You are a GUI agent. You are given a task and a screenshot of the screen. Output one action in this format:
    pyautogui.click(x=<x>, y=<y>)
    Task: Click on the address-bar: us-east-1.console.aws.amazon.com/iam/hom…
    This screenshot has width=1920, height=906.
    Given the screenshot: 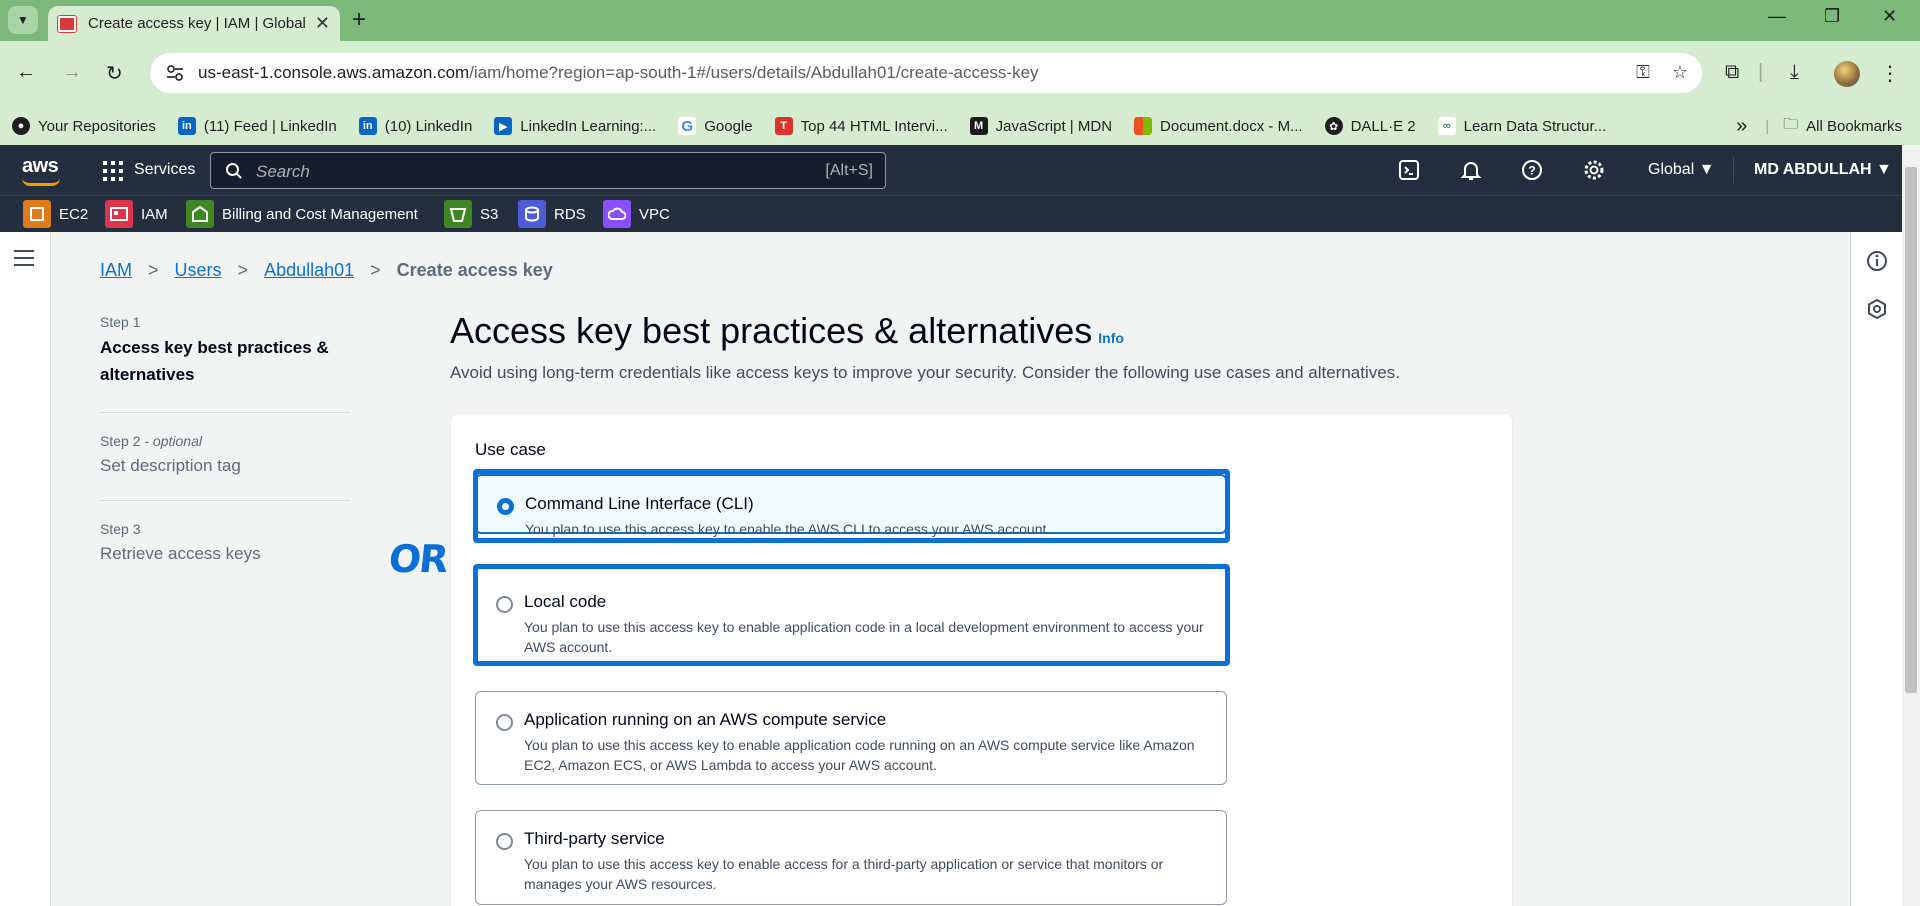 What is the action you would take?
    pyautogui.click(x=926, y=73)
    